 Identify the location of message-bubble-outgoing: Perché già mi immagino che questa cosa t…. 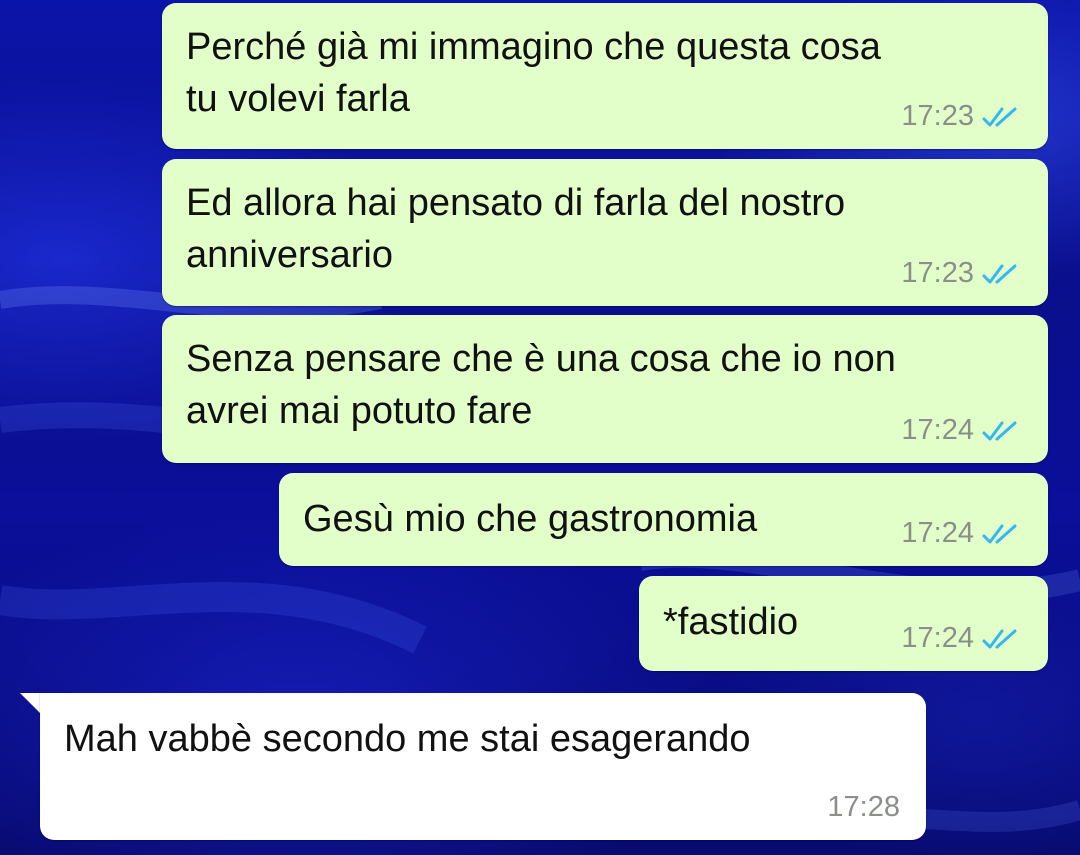
(605, 76).